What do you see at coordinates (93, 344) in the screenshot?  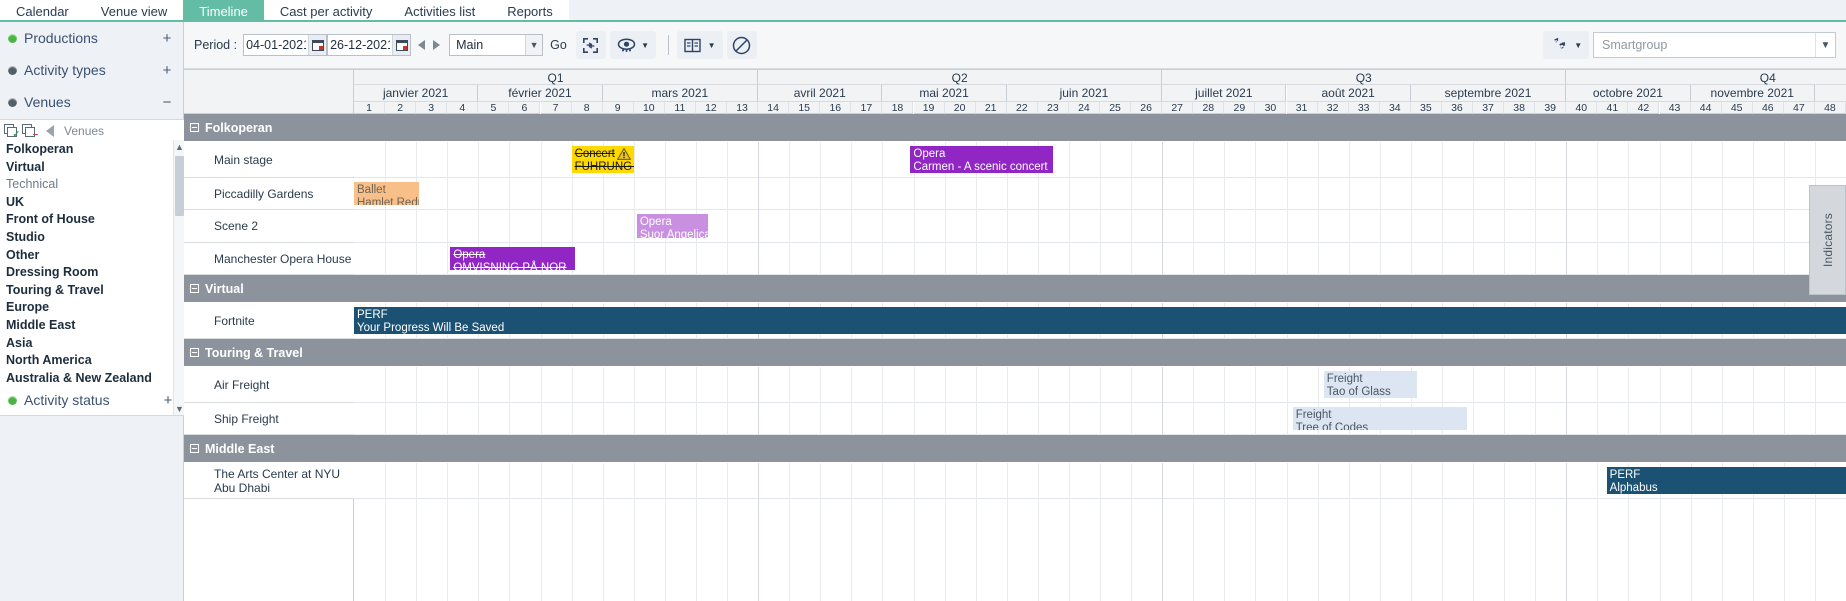 I see `venue-list-item: Asia` at bounding box center [93, 344].